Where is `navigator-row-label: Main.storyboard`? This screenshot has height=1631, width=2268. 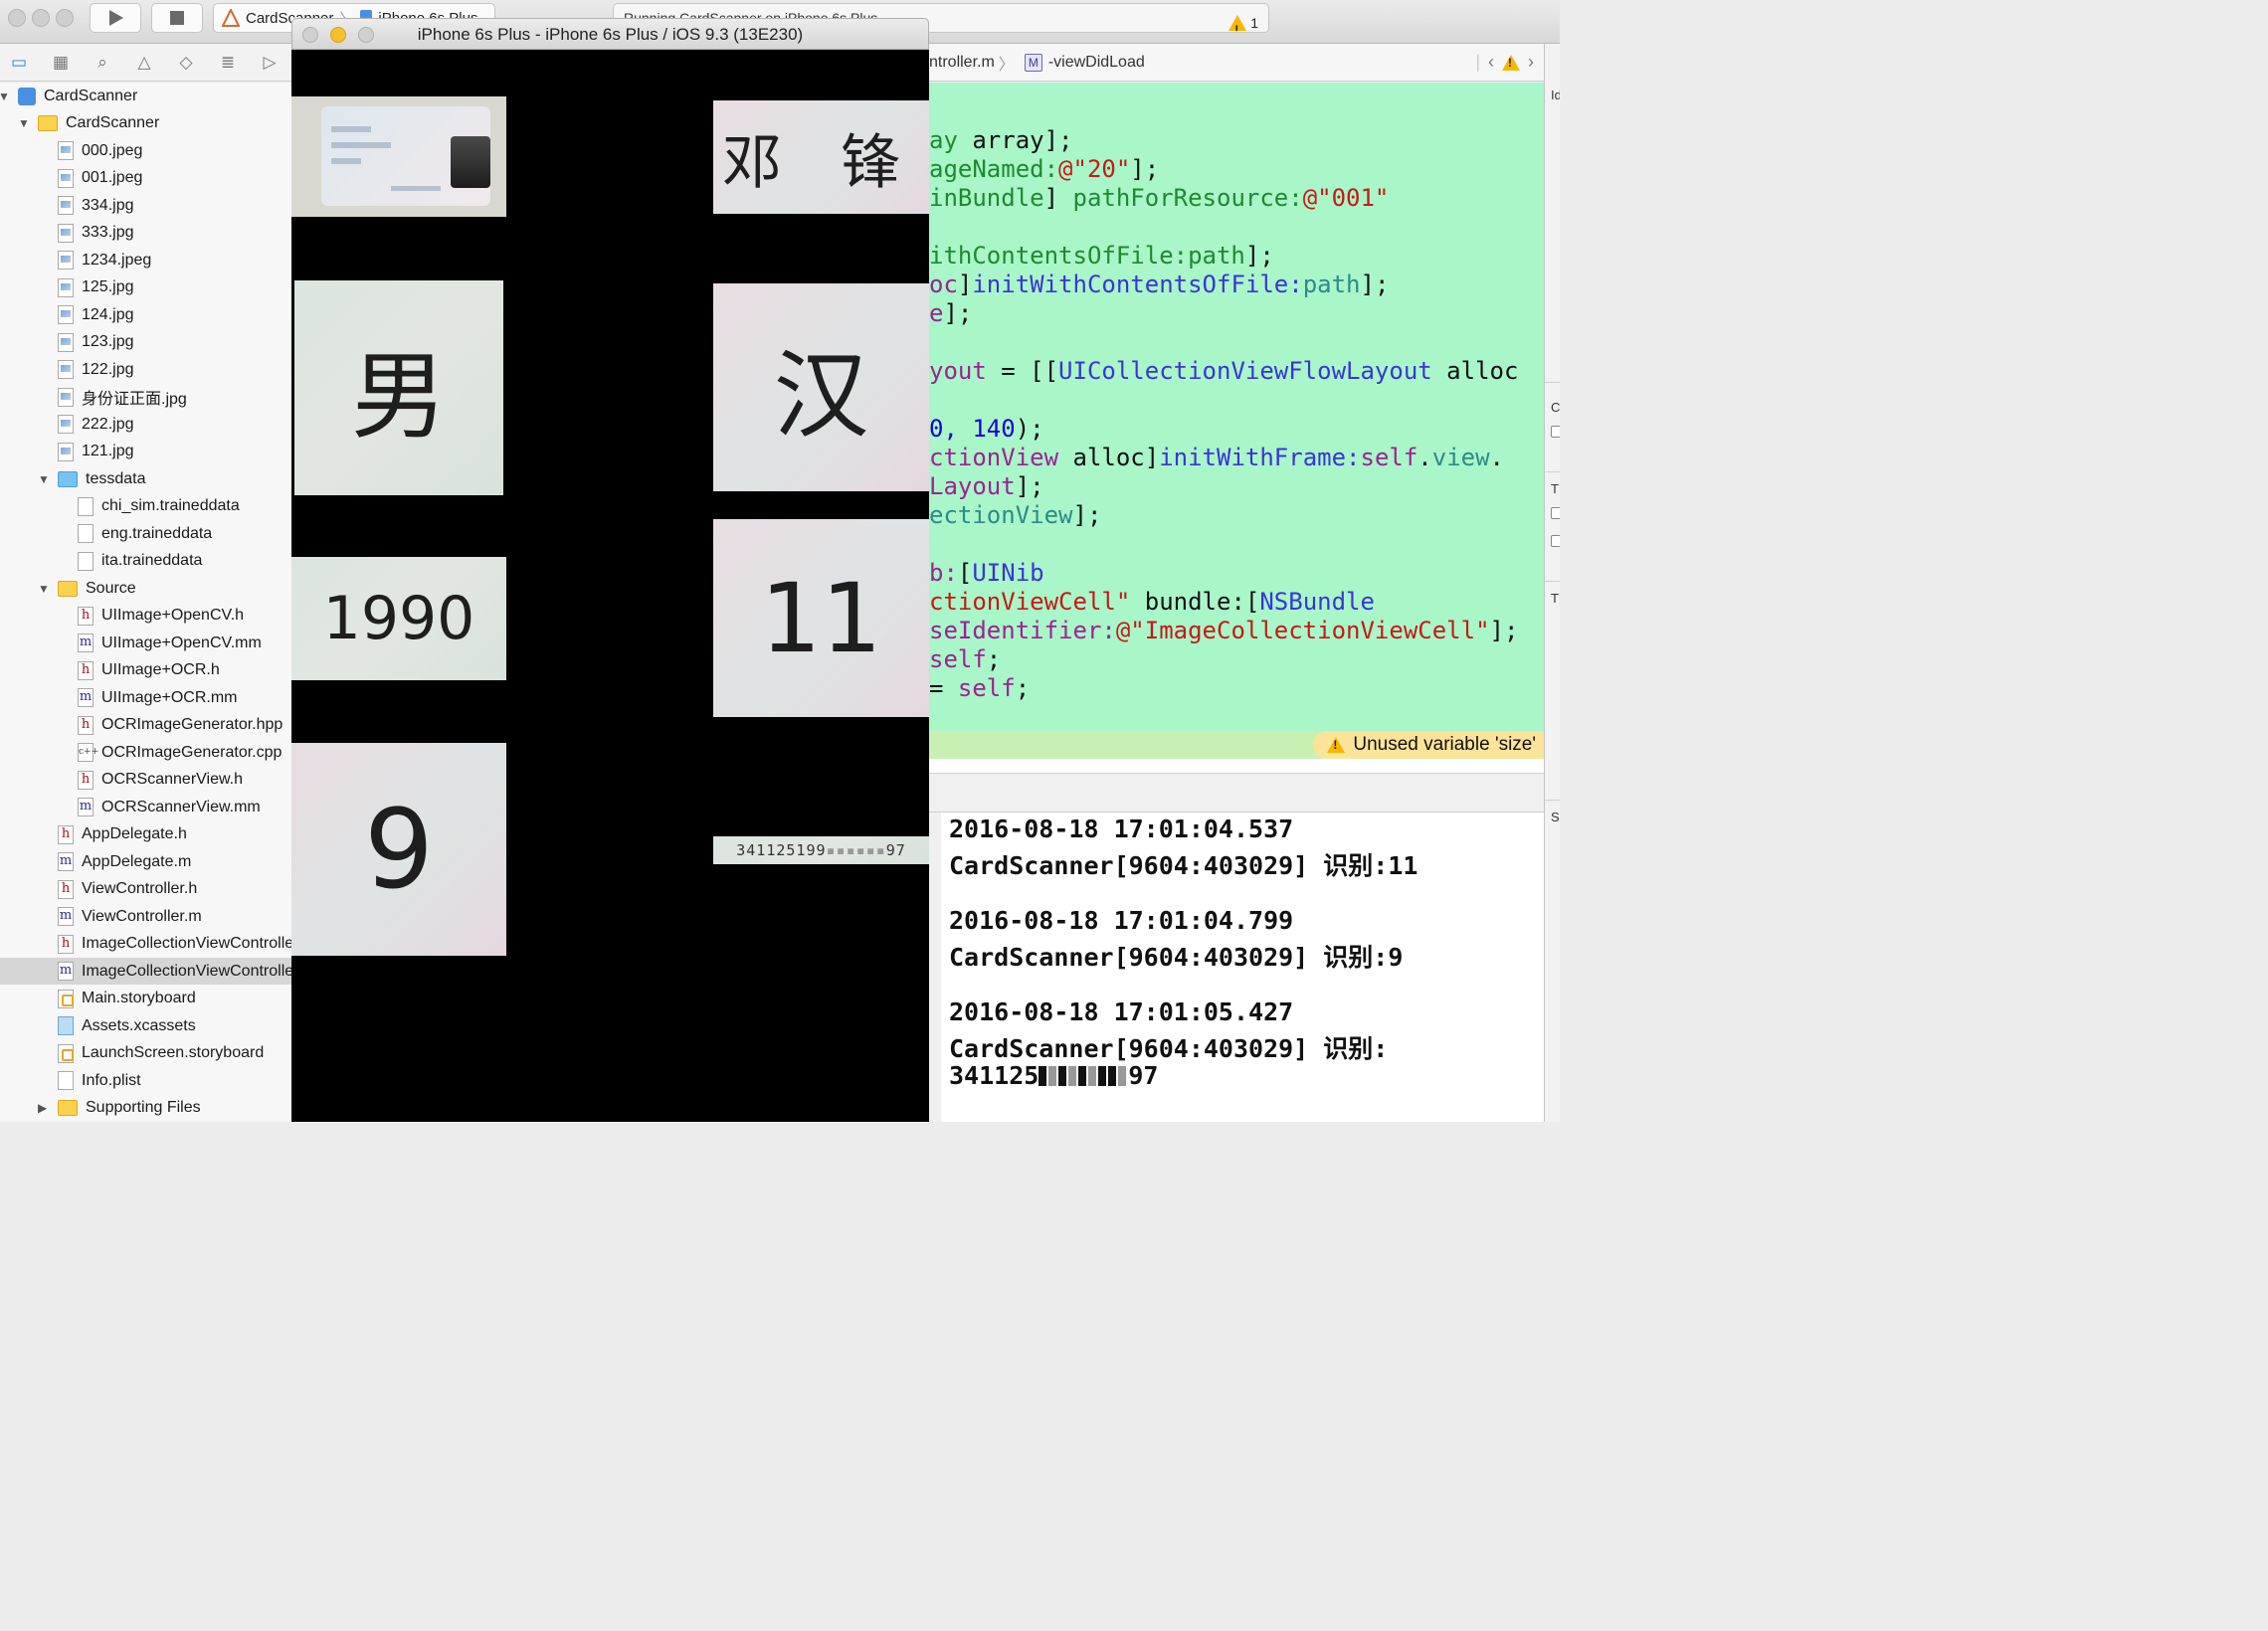
navigator-row-label: Main.storyboard is located at coordinates (139, 998).